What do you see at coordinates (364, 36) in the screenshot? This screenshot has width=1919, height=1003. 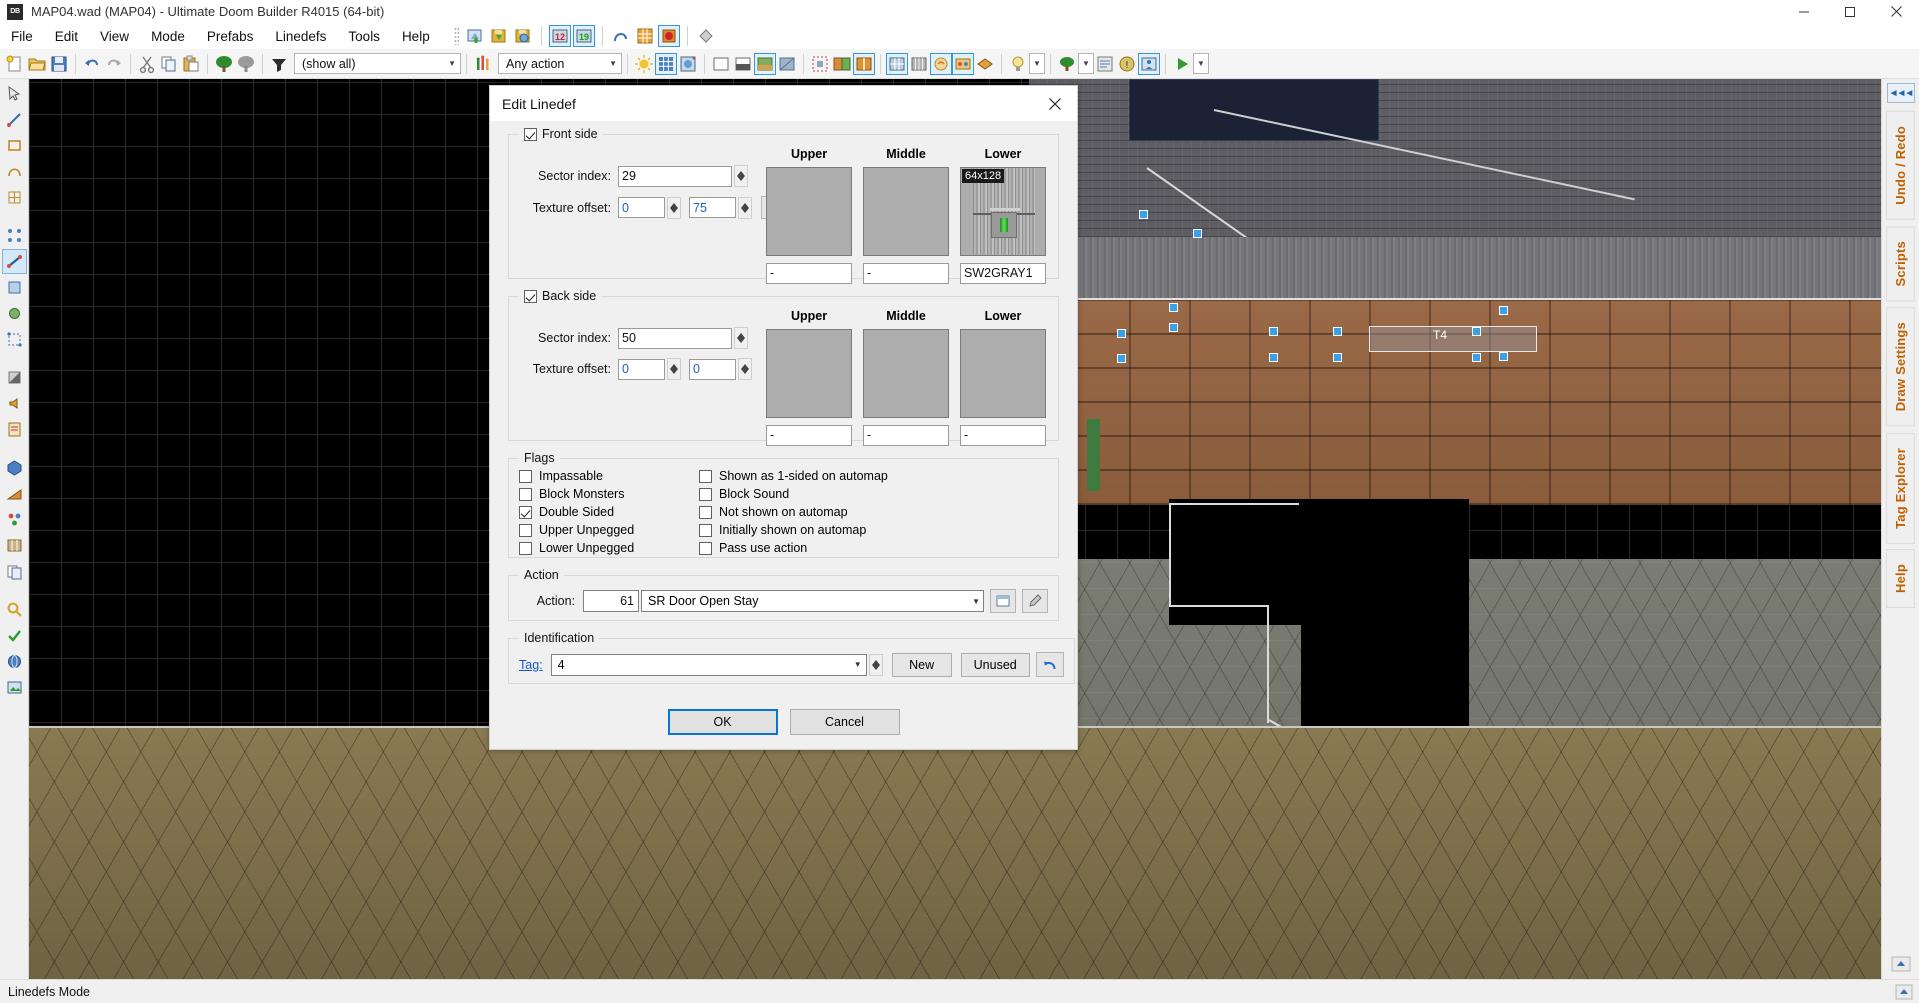 I see `menu-tools: Tools` at bounding box center [364, 36].